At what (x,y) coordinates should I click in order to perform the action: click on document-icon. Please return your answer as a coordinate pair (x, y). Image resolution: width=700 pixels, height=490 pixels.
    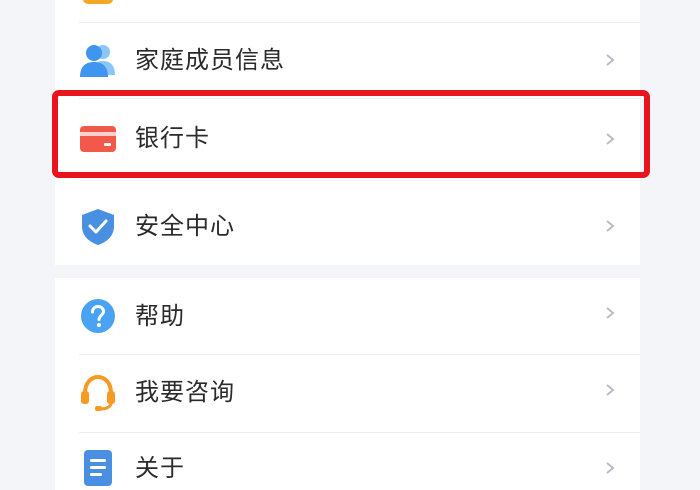
    Looking at the image, I should click on (98, 468).